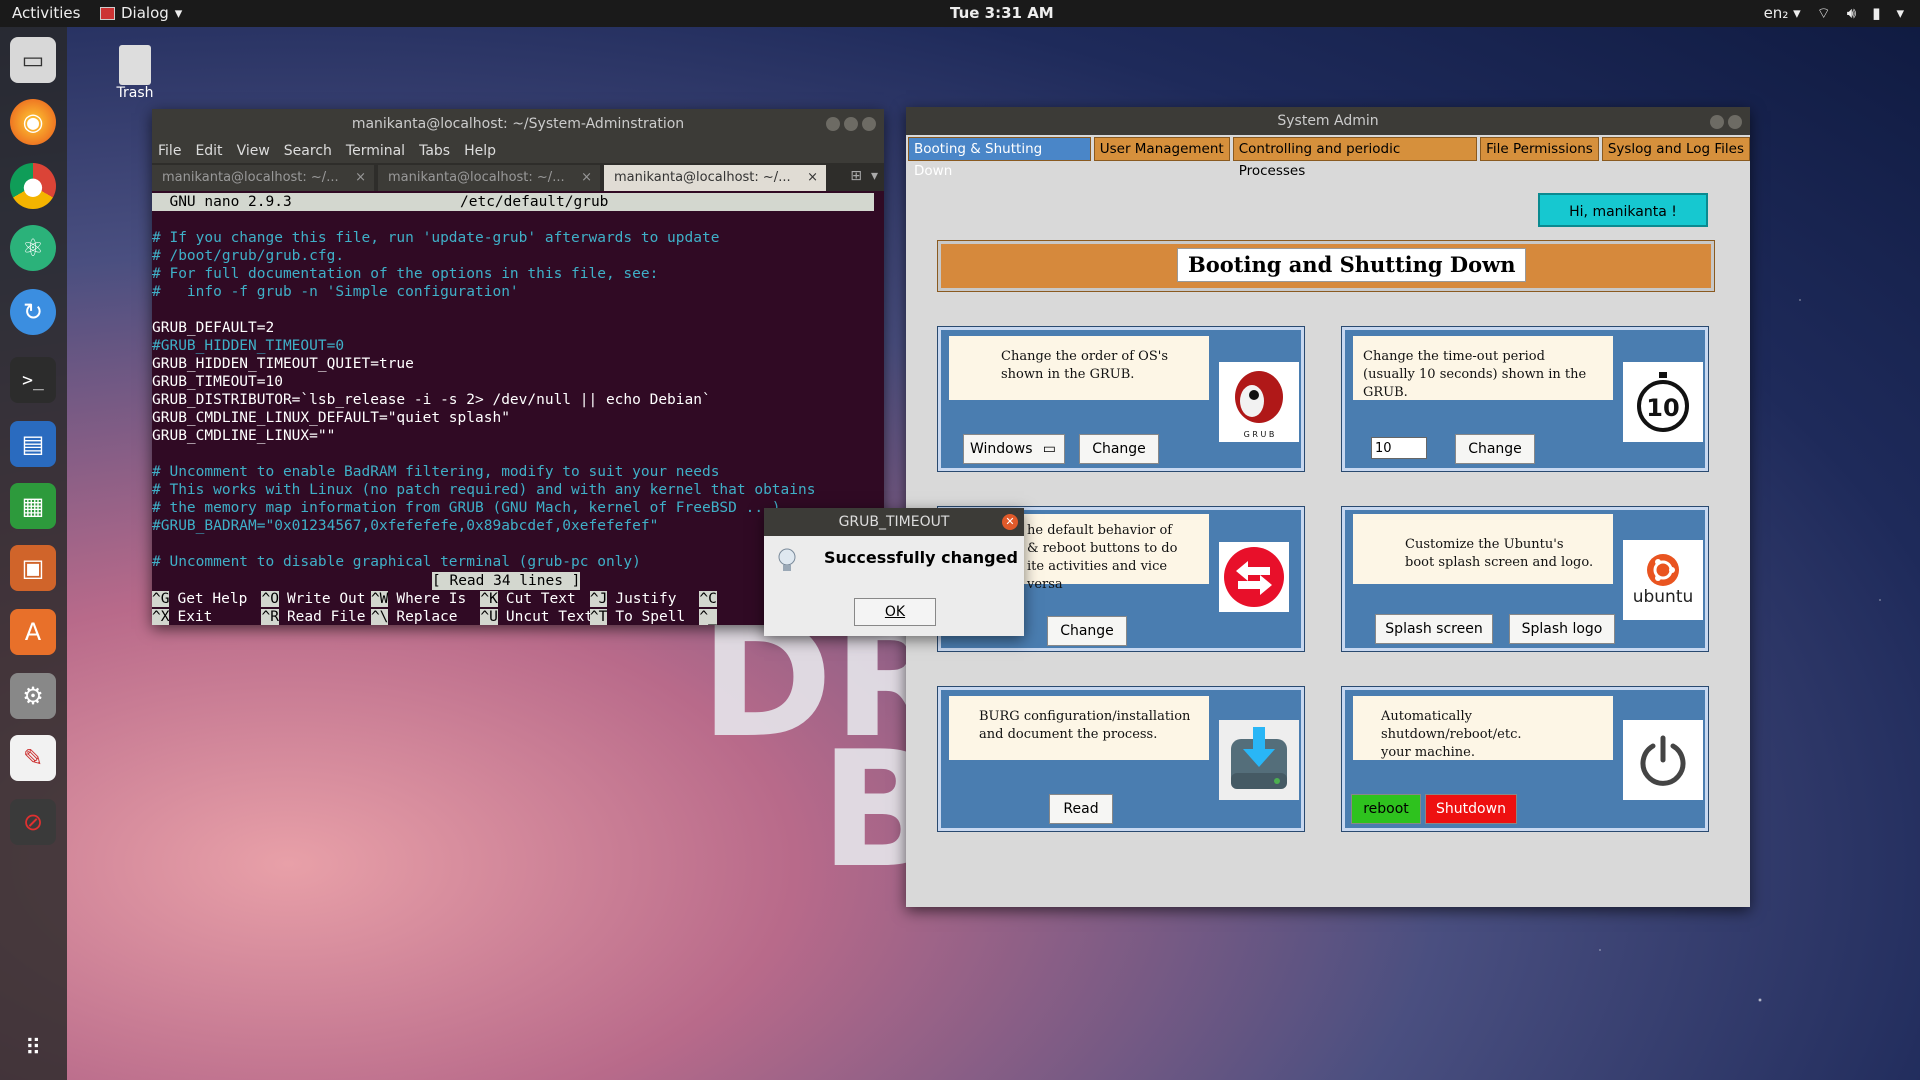 This screenshot has width=1920, height=1080. What do you see at coordinates (244, 436) in the screenshot?
I see `nano-line: GRUB_CMDLINE_LINUX=""` at bounding box center [244, 436].